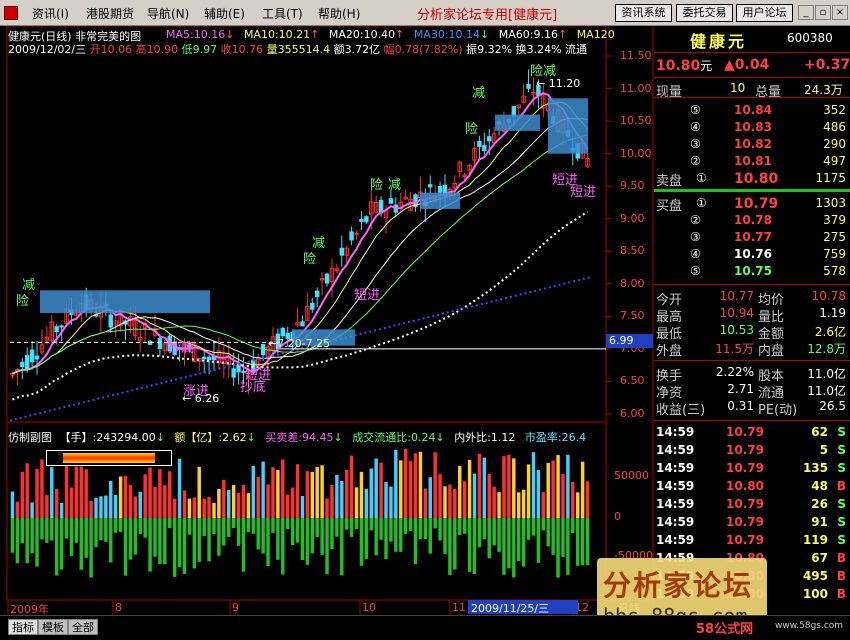  What do you see at coordinates (277, 34) in the screenshot?
I see `ma10-label: MA10:10.21` at bounding box center [277, 34].